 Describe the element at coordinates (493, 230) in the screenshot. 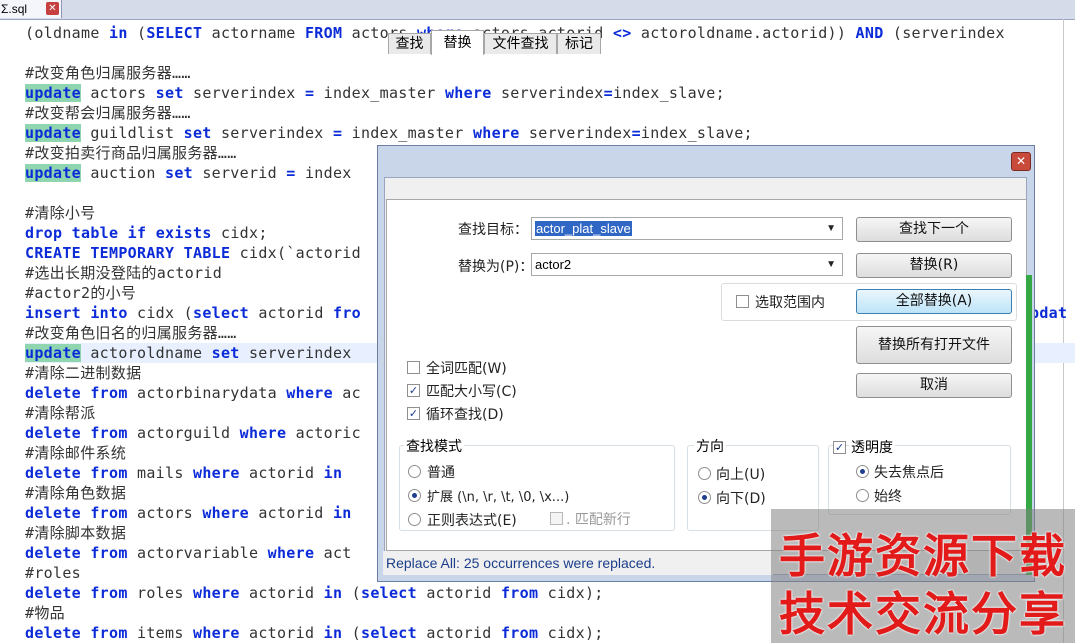

I see `find-label: 查找目标：` at that location.